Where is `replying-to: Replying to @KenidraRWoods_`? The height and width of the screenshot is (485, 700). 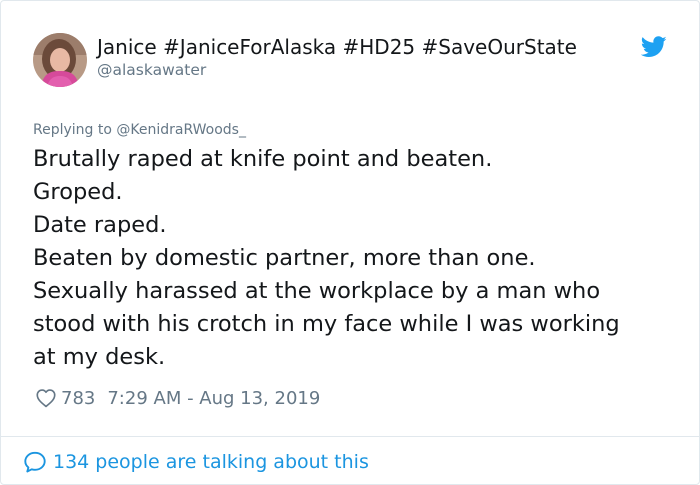 replying-to: Replying to @KenidraRWoods_ is located at coordinates (139, 130).